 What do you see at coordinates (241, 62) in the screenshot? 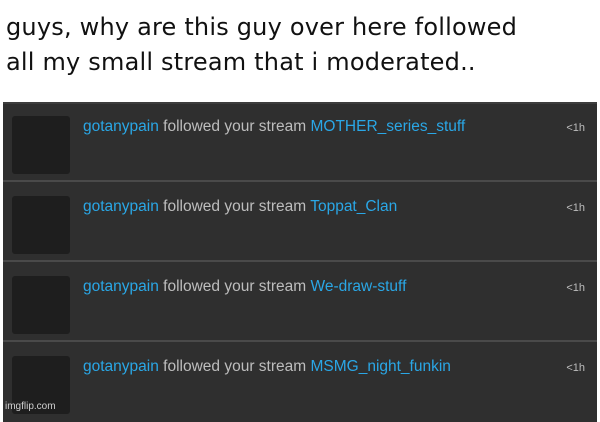
I see `caption-line-2: all my small stream that i moderated..` at bounding box center [241, 62].